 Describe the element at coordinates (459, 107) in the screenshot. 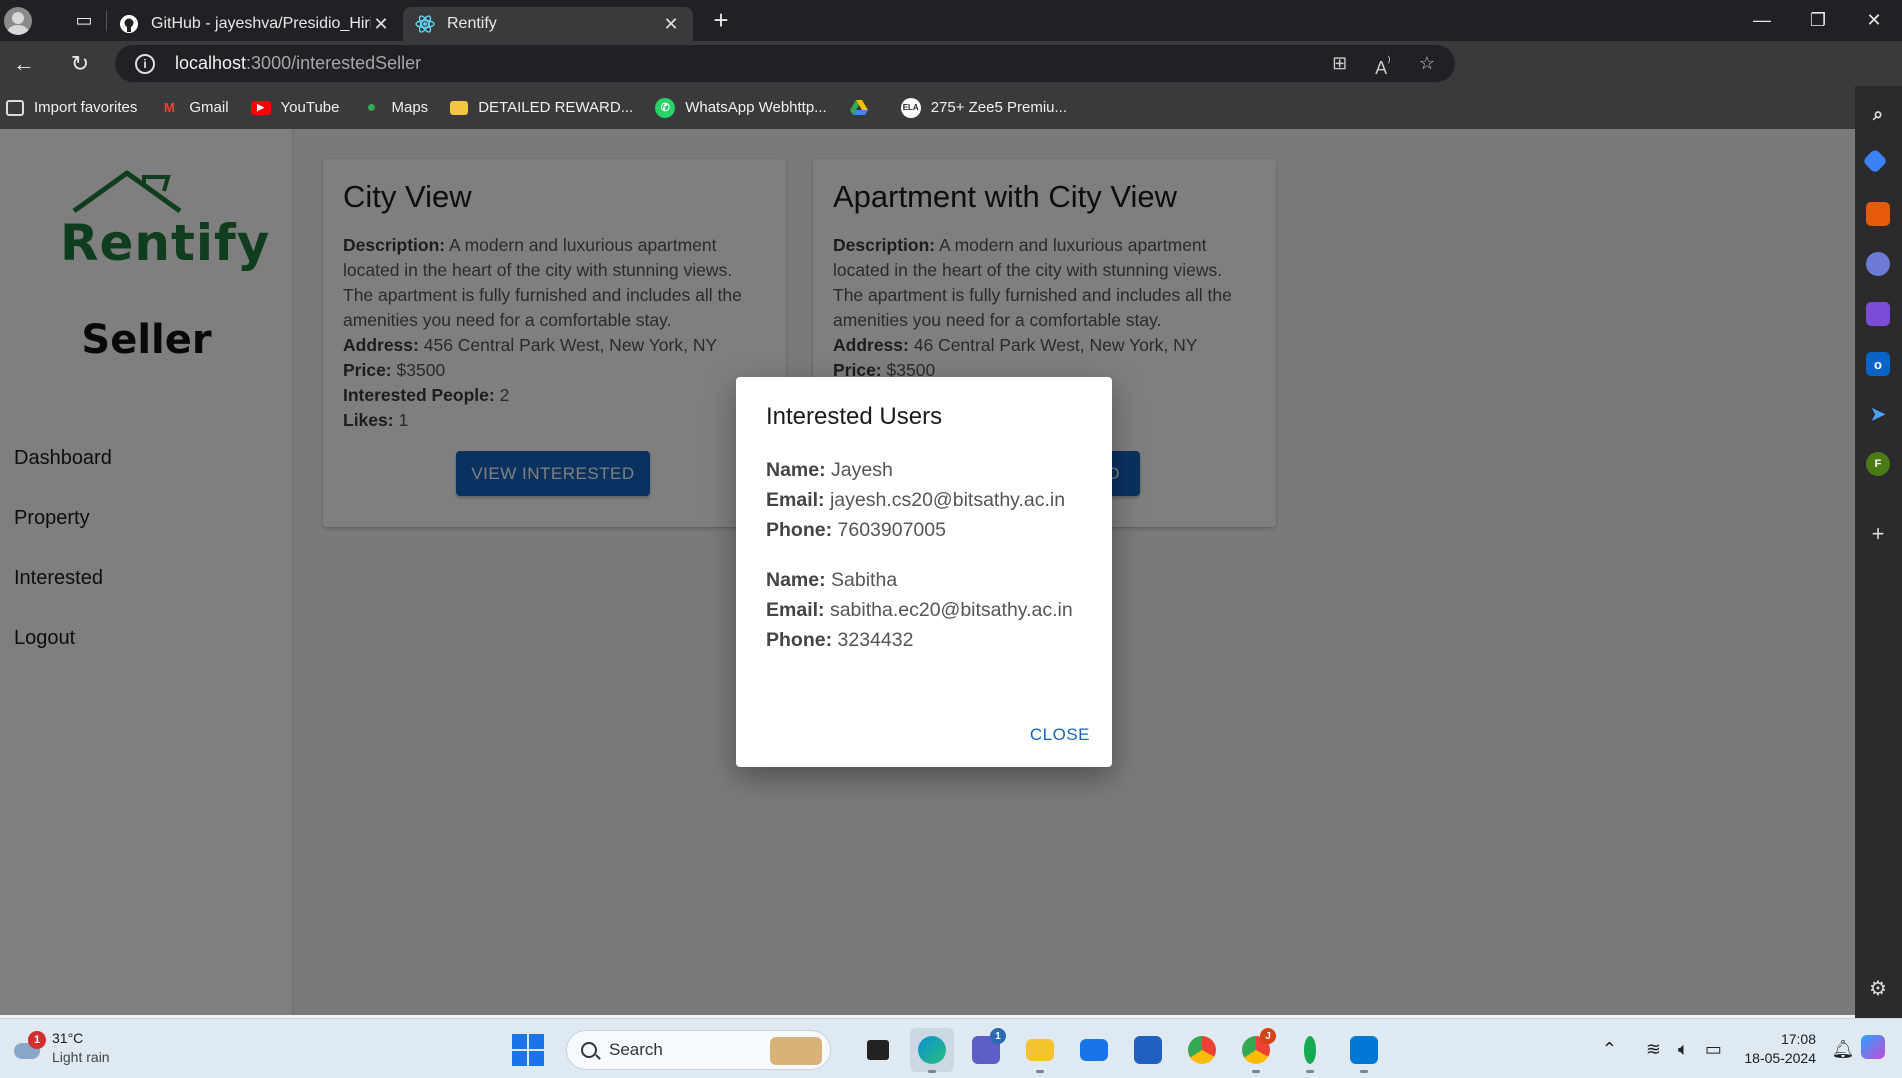

I see `folder-icon` at that location.